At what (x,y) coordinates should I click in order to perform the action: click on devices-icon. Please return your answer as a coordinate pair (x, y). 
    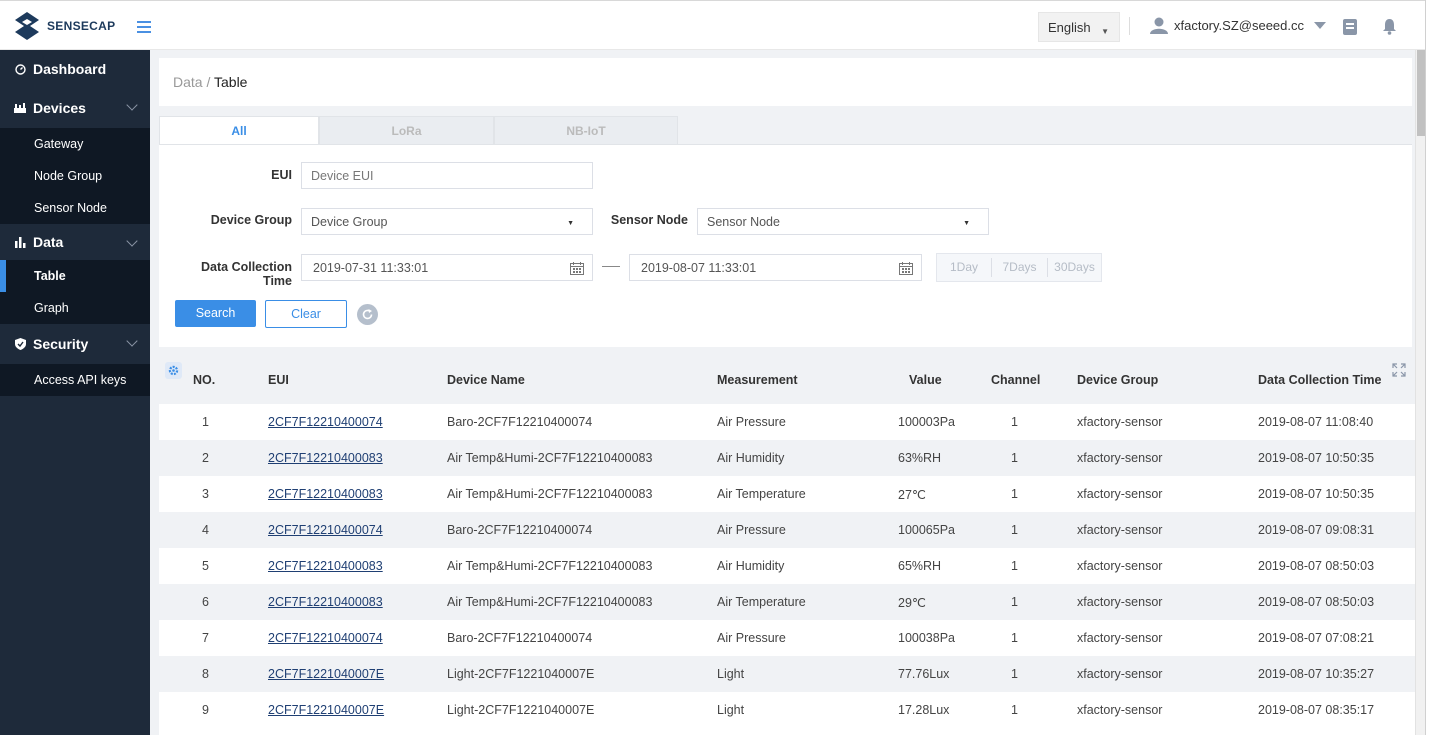
    Looking at the image, I should click on (20, 108).